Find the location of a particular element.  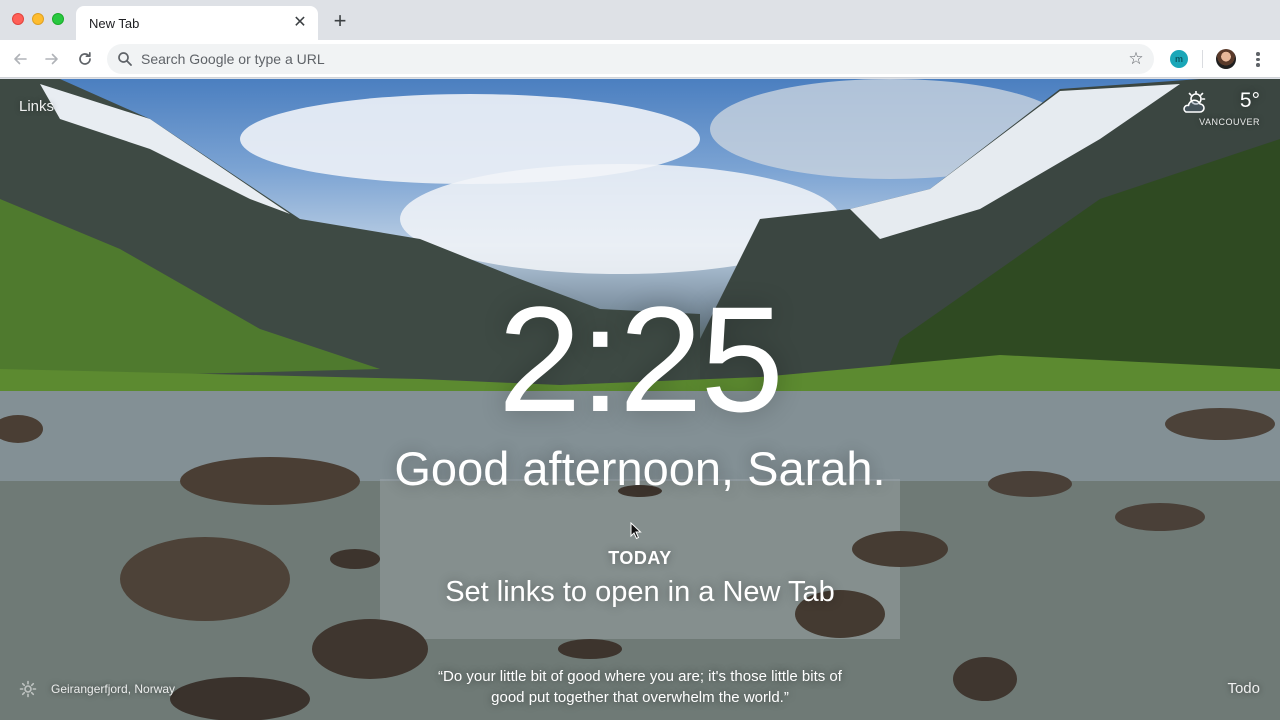

arrow-right-icon is located at coordinates (51, 59).